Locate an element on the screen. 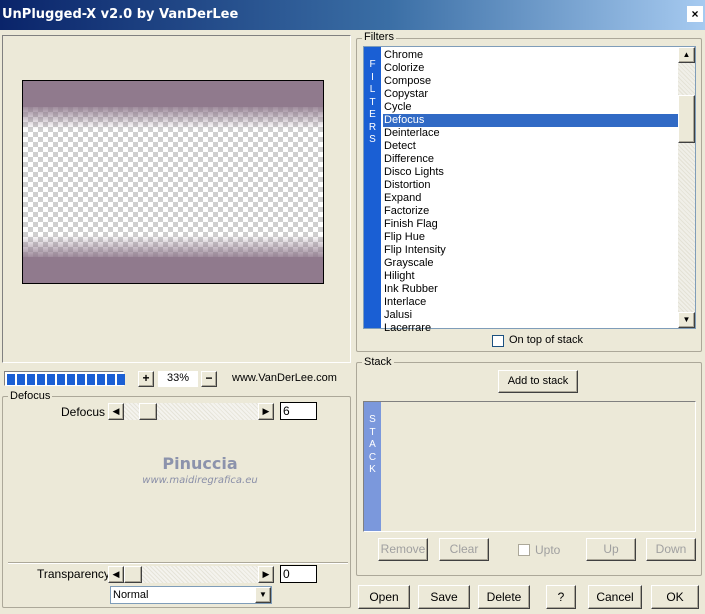  stack-side-letter: K is located at coordinates (372, 469).